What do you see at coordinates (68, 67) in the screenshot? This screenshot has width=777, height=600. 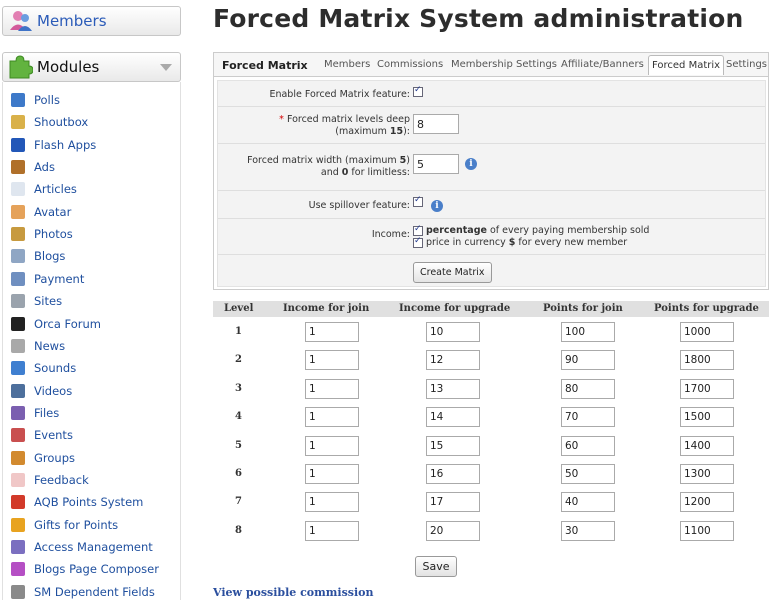 I see `modules-title: Modules` at bounding box center [68, 67].